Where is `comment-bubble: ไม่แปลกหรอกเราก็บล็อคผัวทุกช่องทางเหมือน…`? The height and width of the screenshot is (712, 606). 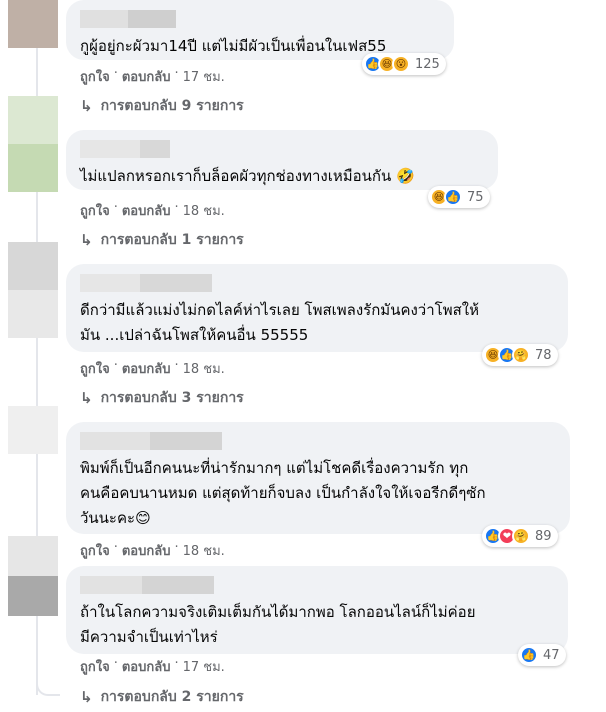 comment-bubble: ไม่แปลกหรอกเราก็บล็อคผัวทุกช่องทางเหมือน… is located at coordinates (282, 160).